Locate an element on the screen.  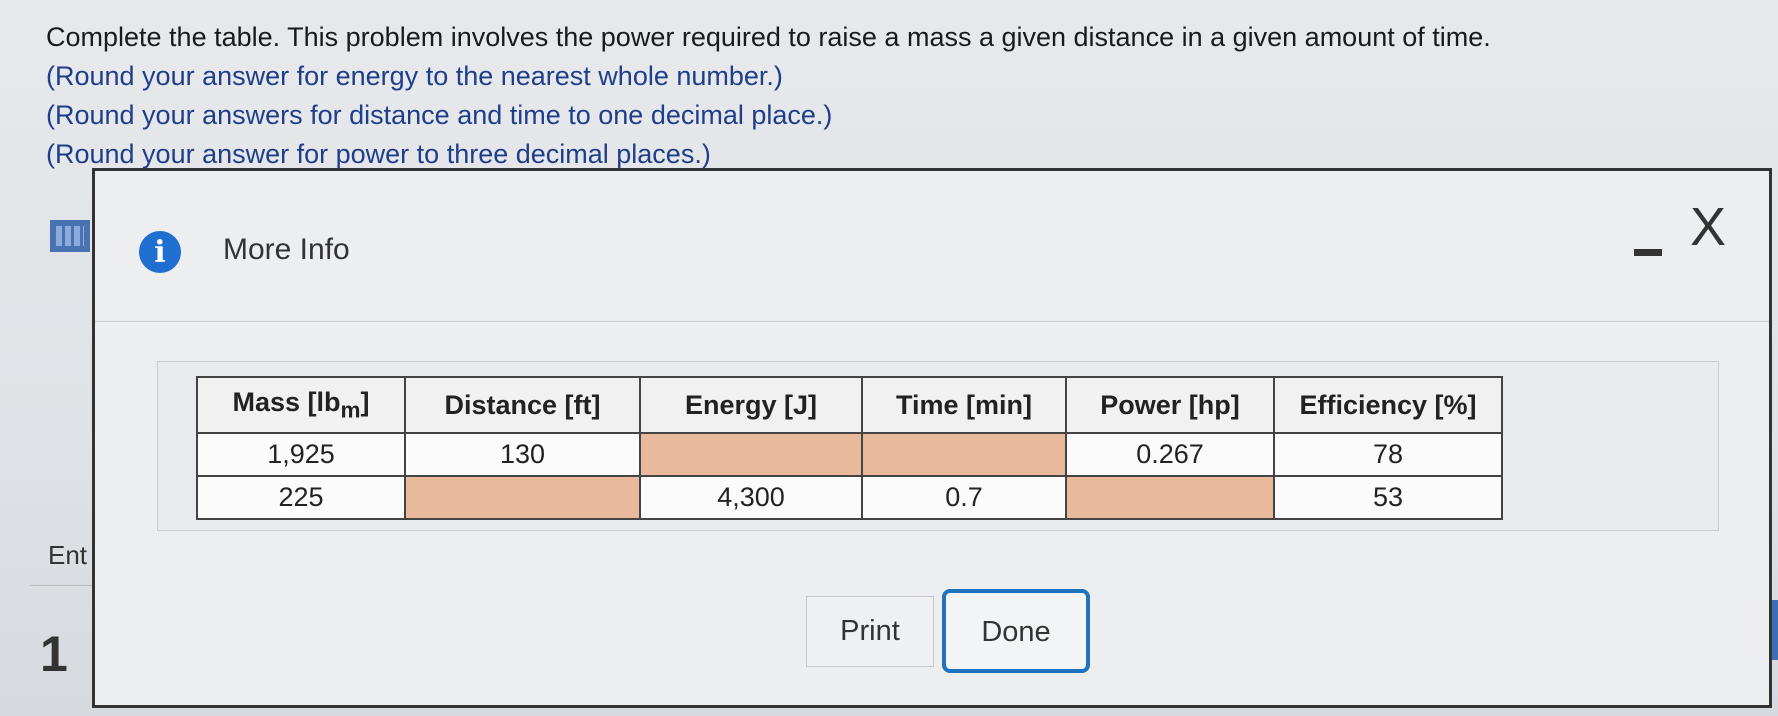
cell-distance-blank is located at coordinates (522, 497).